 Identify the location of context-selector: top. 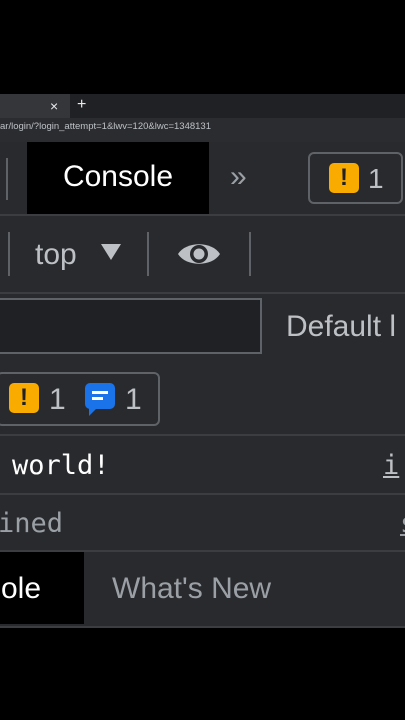
(56, 255).